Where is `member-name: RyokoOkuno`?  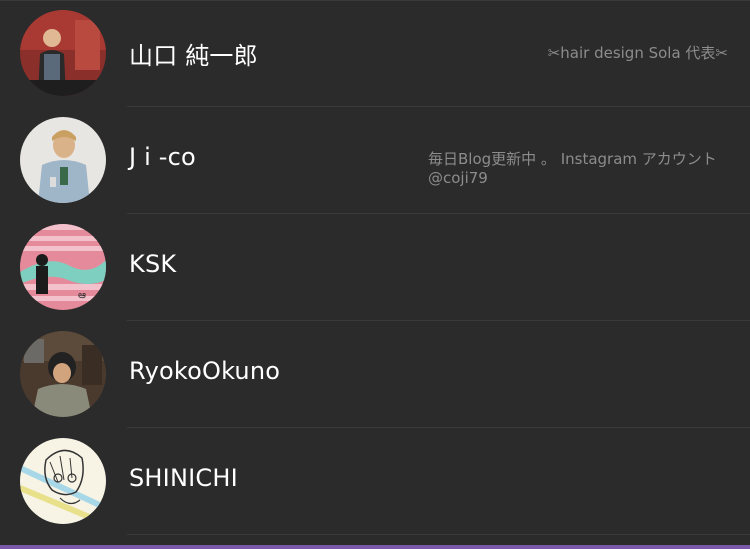 member-name: RyokoOkuno is located at coordinates (205, 371).